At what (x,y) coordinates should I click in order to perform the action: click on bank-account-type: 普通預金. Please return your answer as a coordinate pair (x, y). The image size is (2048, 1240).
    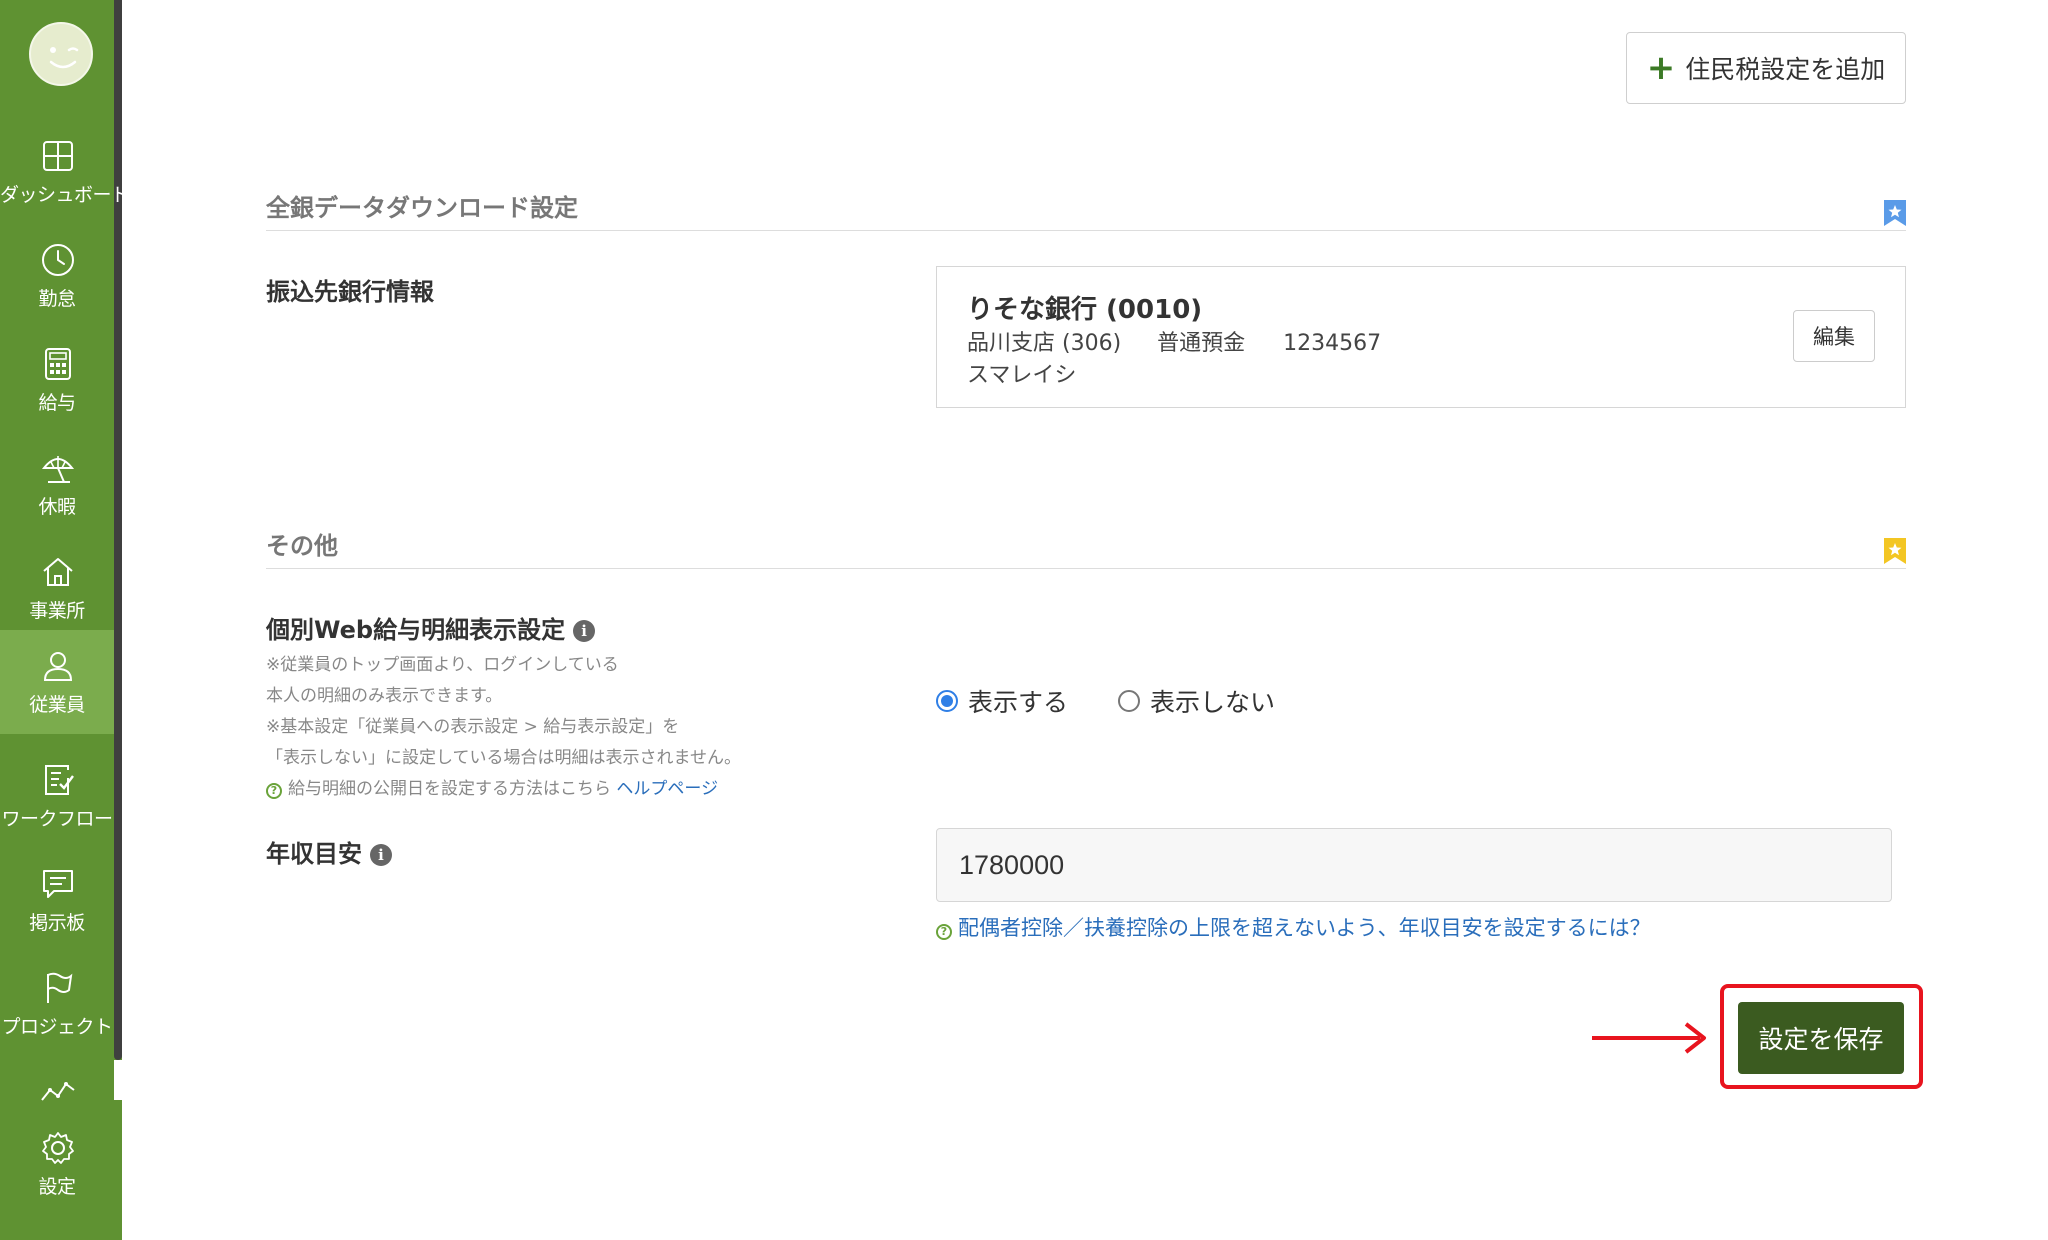
    Looking at the image, I should click on (1201, 343).